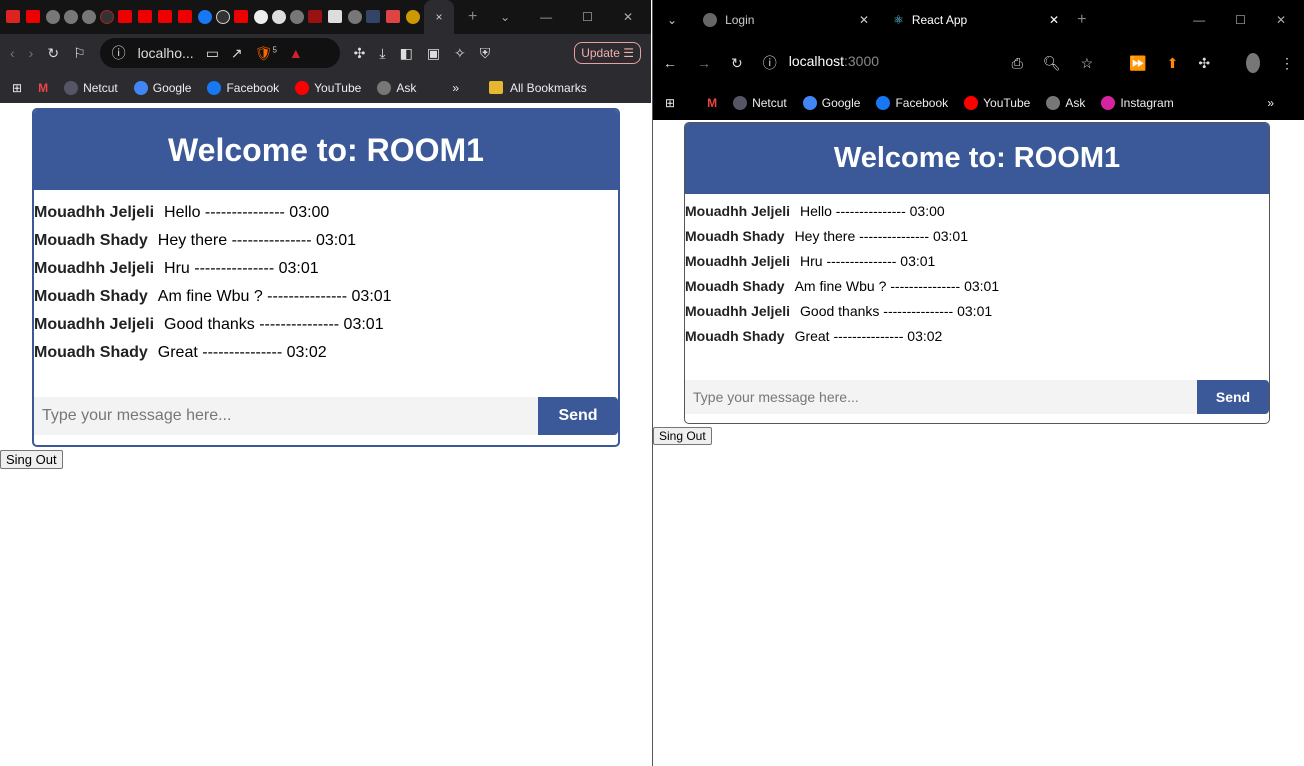 This screenshot has width=1304, height=766. I want to click on youtube-icon, so click(971, 103).